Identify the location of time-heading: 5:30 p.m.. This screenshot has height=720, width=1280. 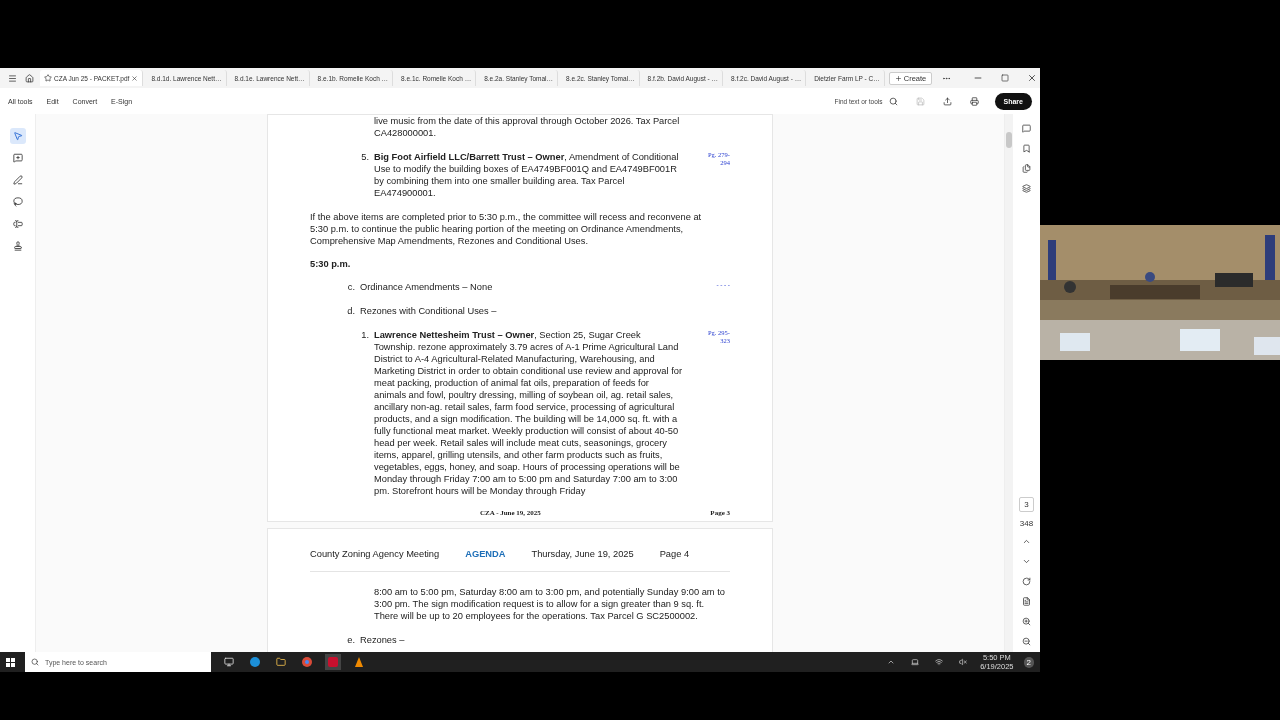
(331, 264).